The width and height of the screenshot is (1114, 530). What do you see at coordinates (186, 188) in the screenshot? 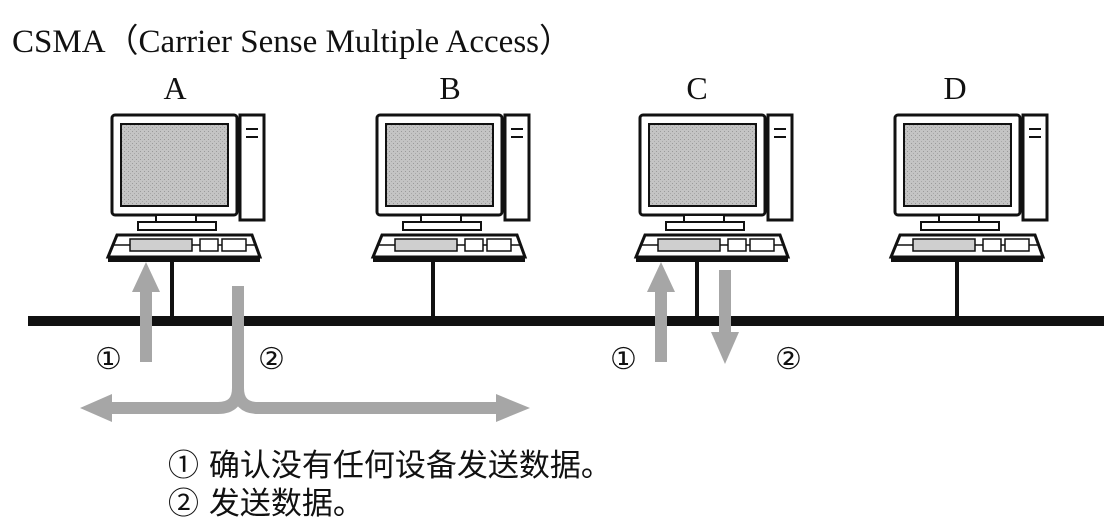
I see `computer-a-icon` at bounding box center [186, 188].